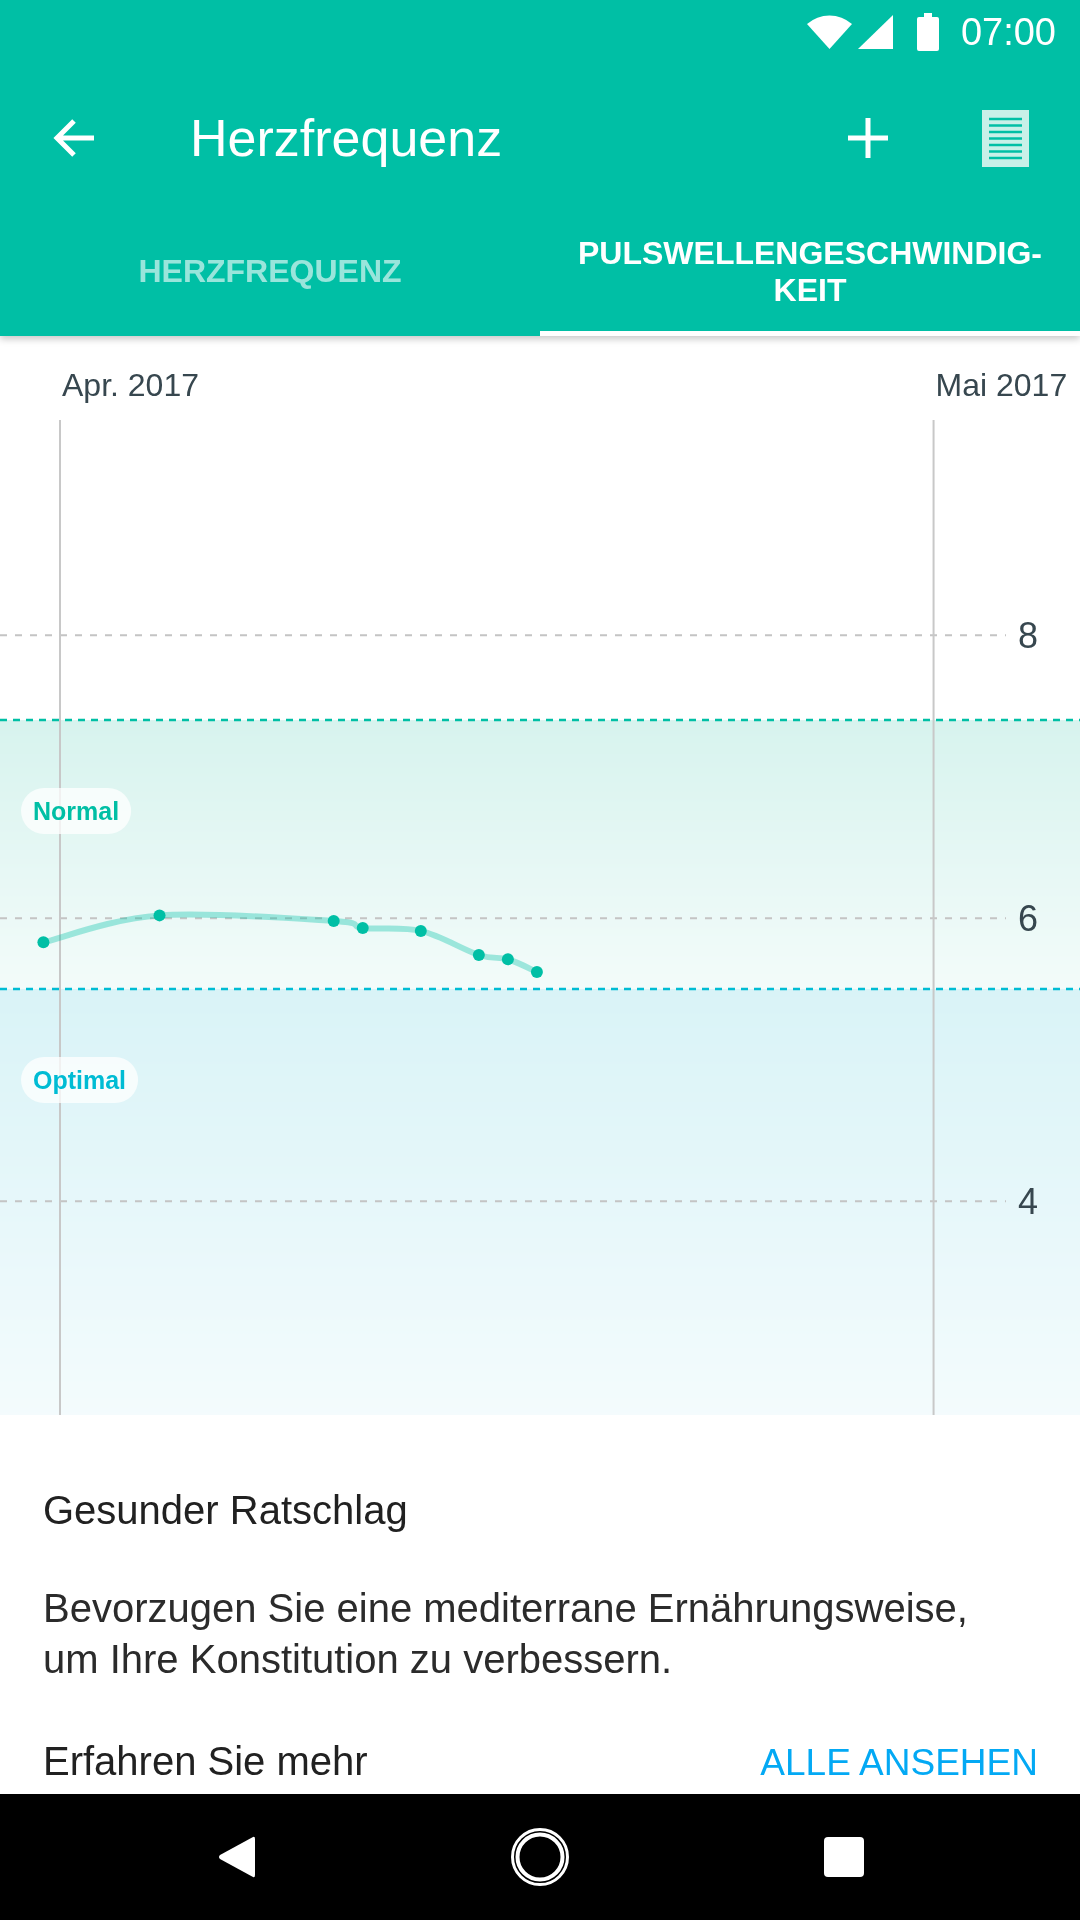  I want to click on home-icon, so click(540, 1857).